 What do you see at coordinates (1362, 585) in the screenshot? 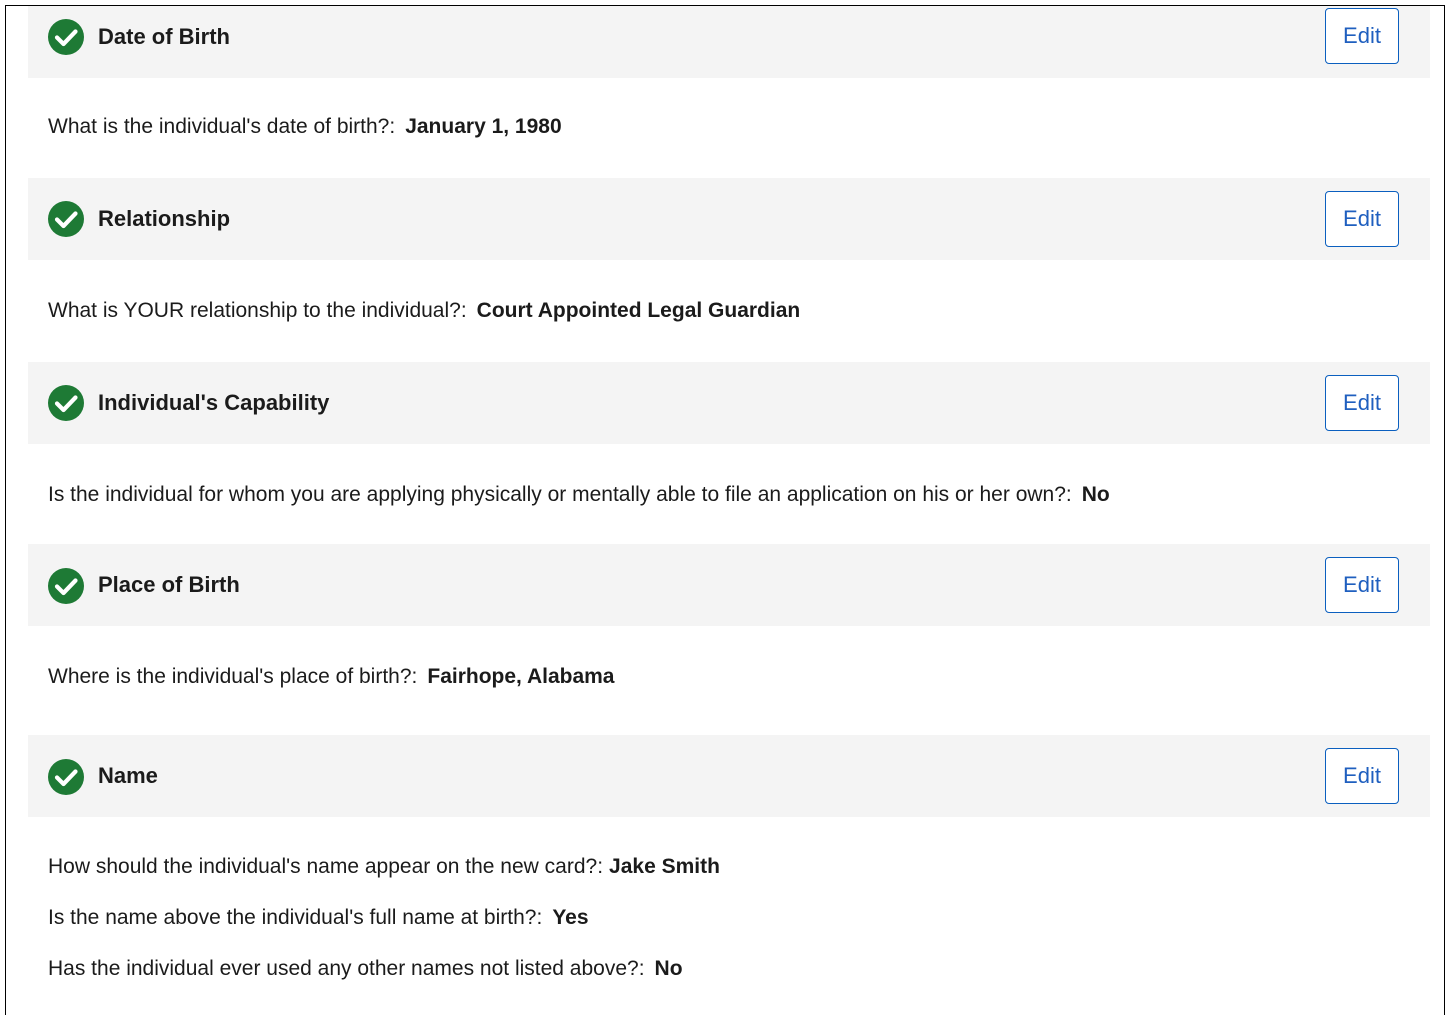
I see `edit-place-of-birth-button: Edit` at bounding box center [1362, 585].